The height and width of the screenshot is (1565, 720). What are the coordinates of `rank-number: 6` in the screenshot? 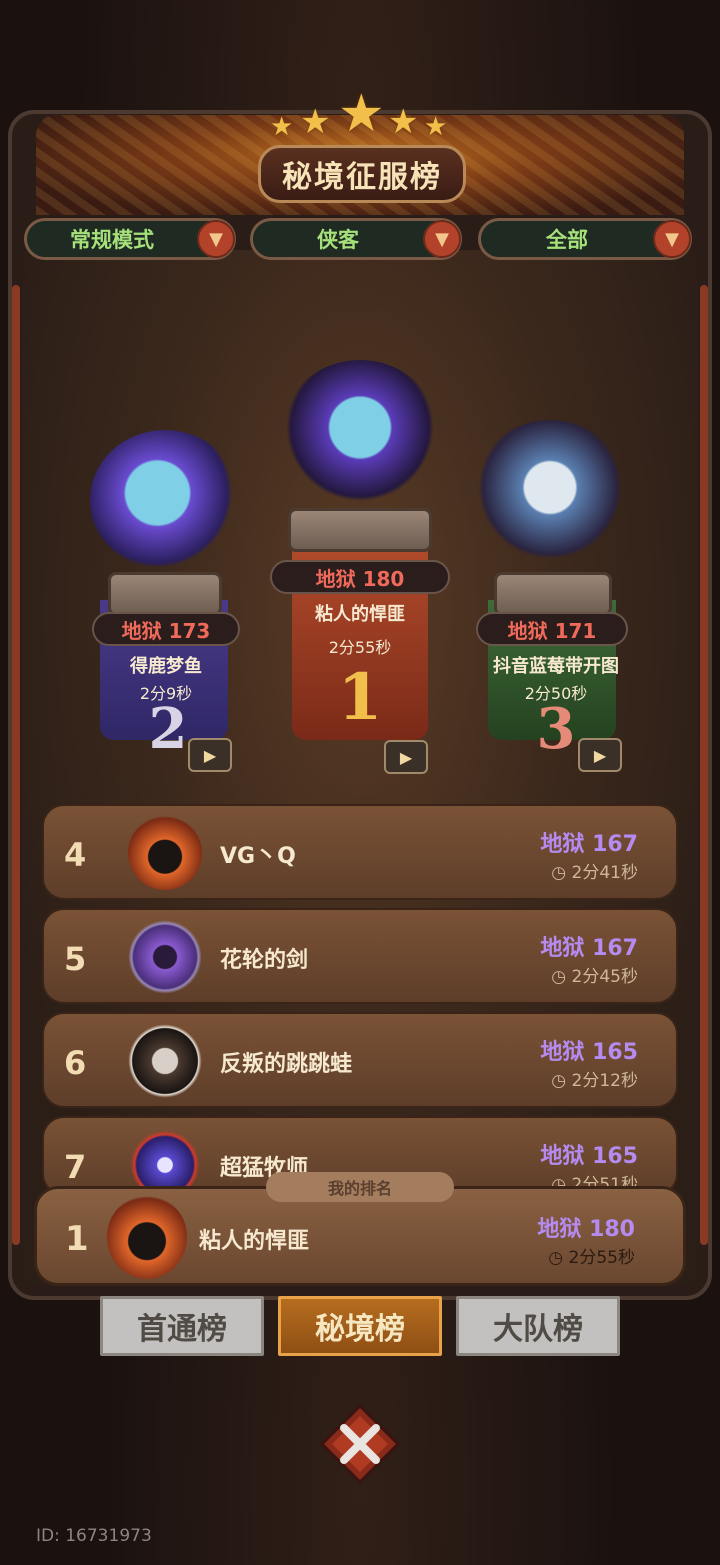 It's located at (75, 1063).